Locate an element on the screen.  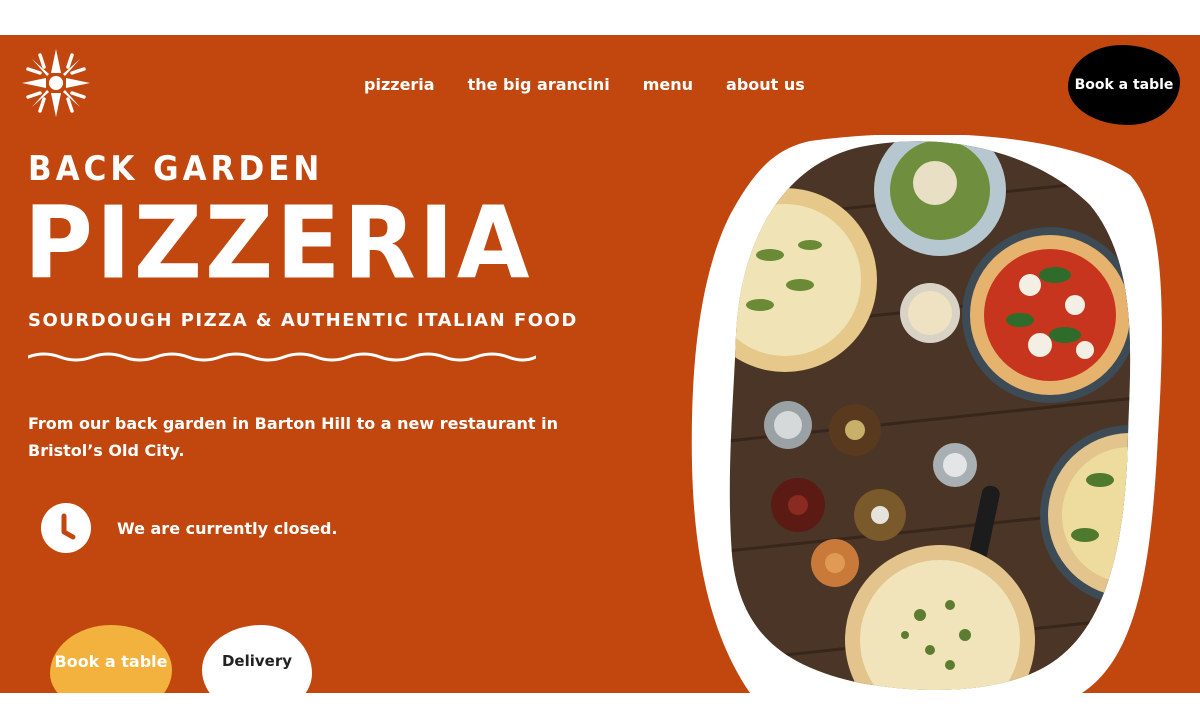
nav-item-pizzeria: pizzeria is located at coordinates (399, 84).